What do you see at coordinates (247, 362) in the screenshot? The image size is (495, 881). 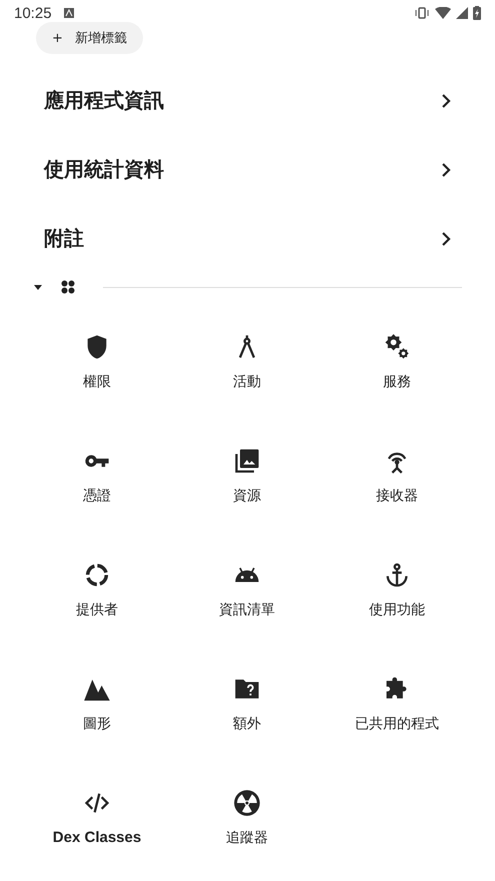 I see `category-tile: 活動` at bounding box center [247, 362].